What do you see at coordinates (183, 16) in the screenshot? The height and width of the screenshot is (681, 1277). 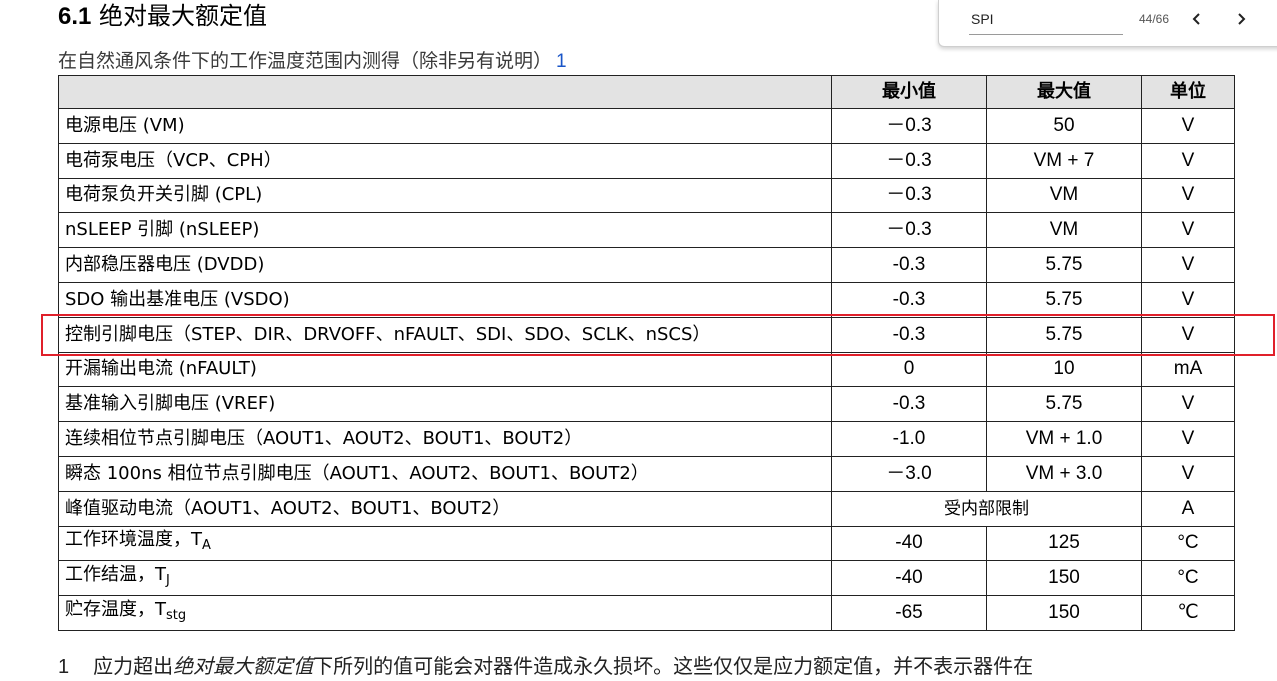 I see `section-title-text: 绝对最大额定值` at bounding box center [183, 16].